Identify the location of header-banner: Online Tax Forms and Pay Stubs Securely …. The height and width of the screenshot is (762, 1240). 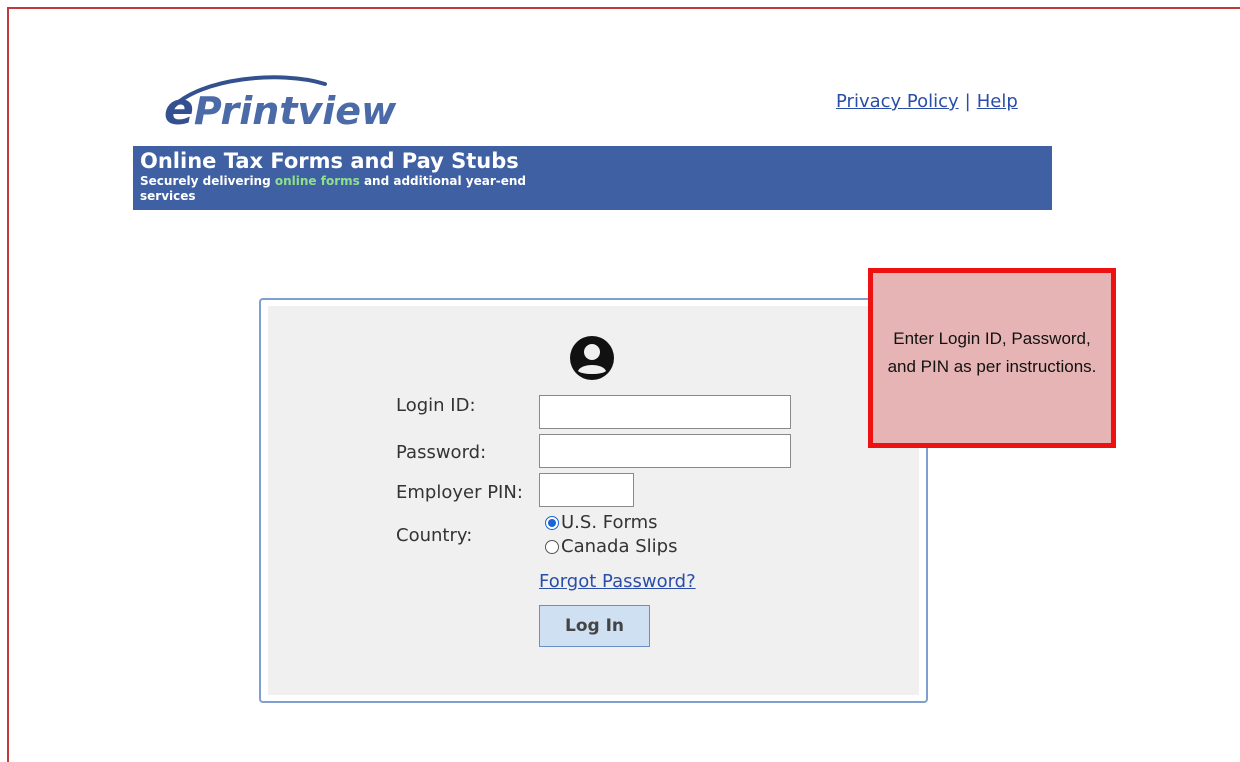
(592, 178).